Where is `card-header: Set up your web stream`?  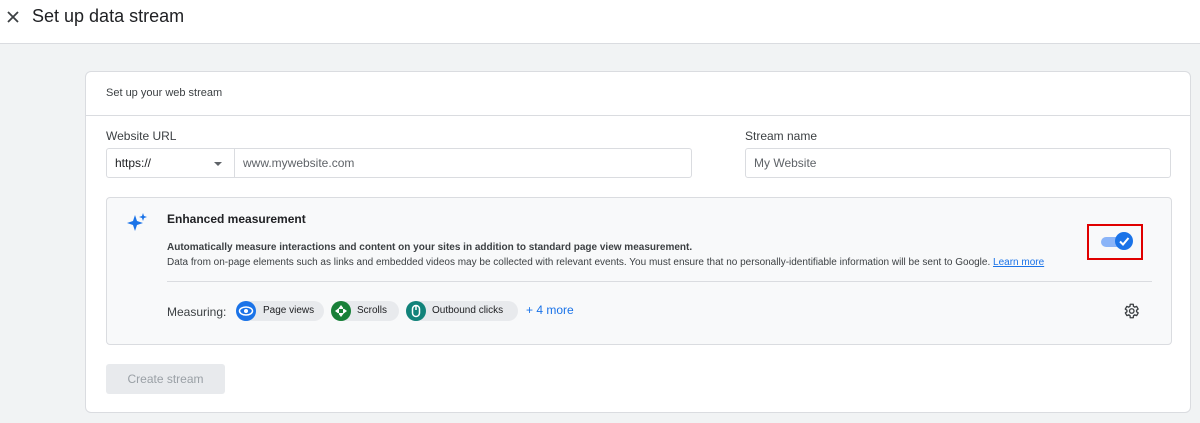 card-header: Set up your web stream is located at coordinates (638, 94).